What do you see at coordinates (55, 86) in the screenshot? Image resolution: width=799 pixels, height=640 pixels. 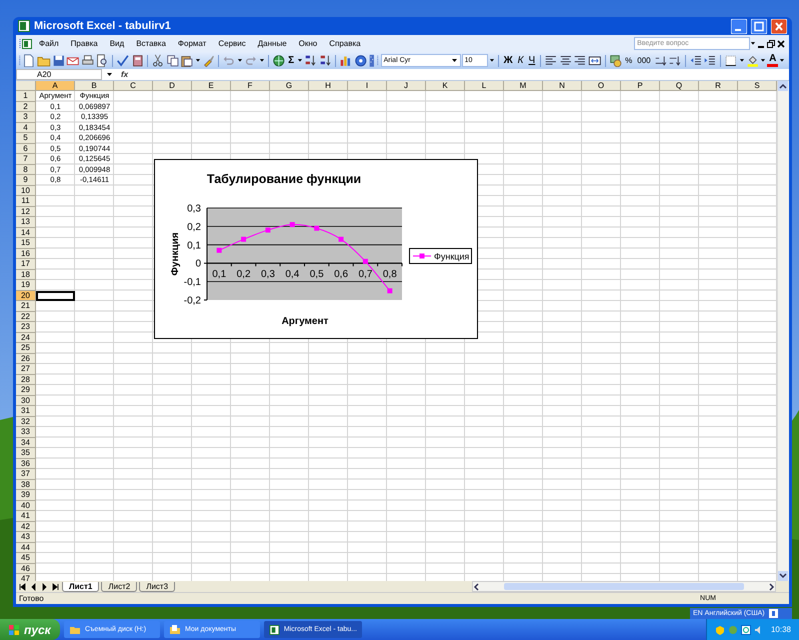 I see `column-header: A` at bounding box center [55, 86].